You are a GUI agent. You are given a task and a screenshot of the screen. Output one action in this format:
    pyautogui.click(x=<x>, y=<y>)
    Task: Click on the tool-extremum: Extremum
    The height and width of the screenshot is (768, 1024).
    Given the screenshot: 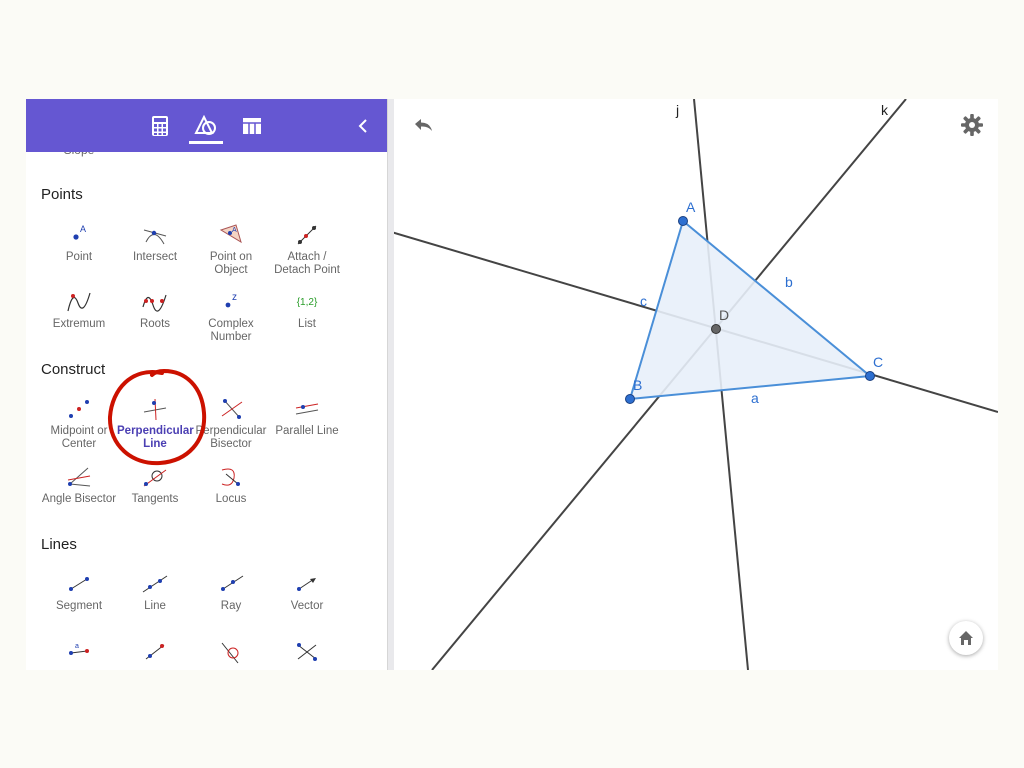 What is the action you would take?
    pyautogui.click(x=79, y=310)
    